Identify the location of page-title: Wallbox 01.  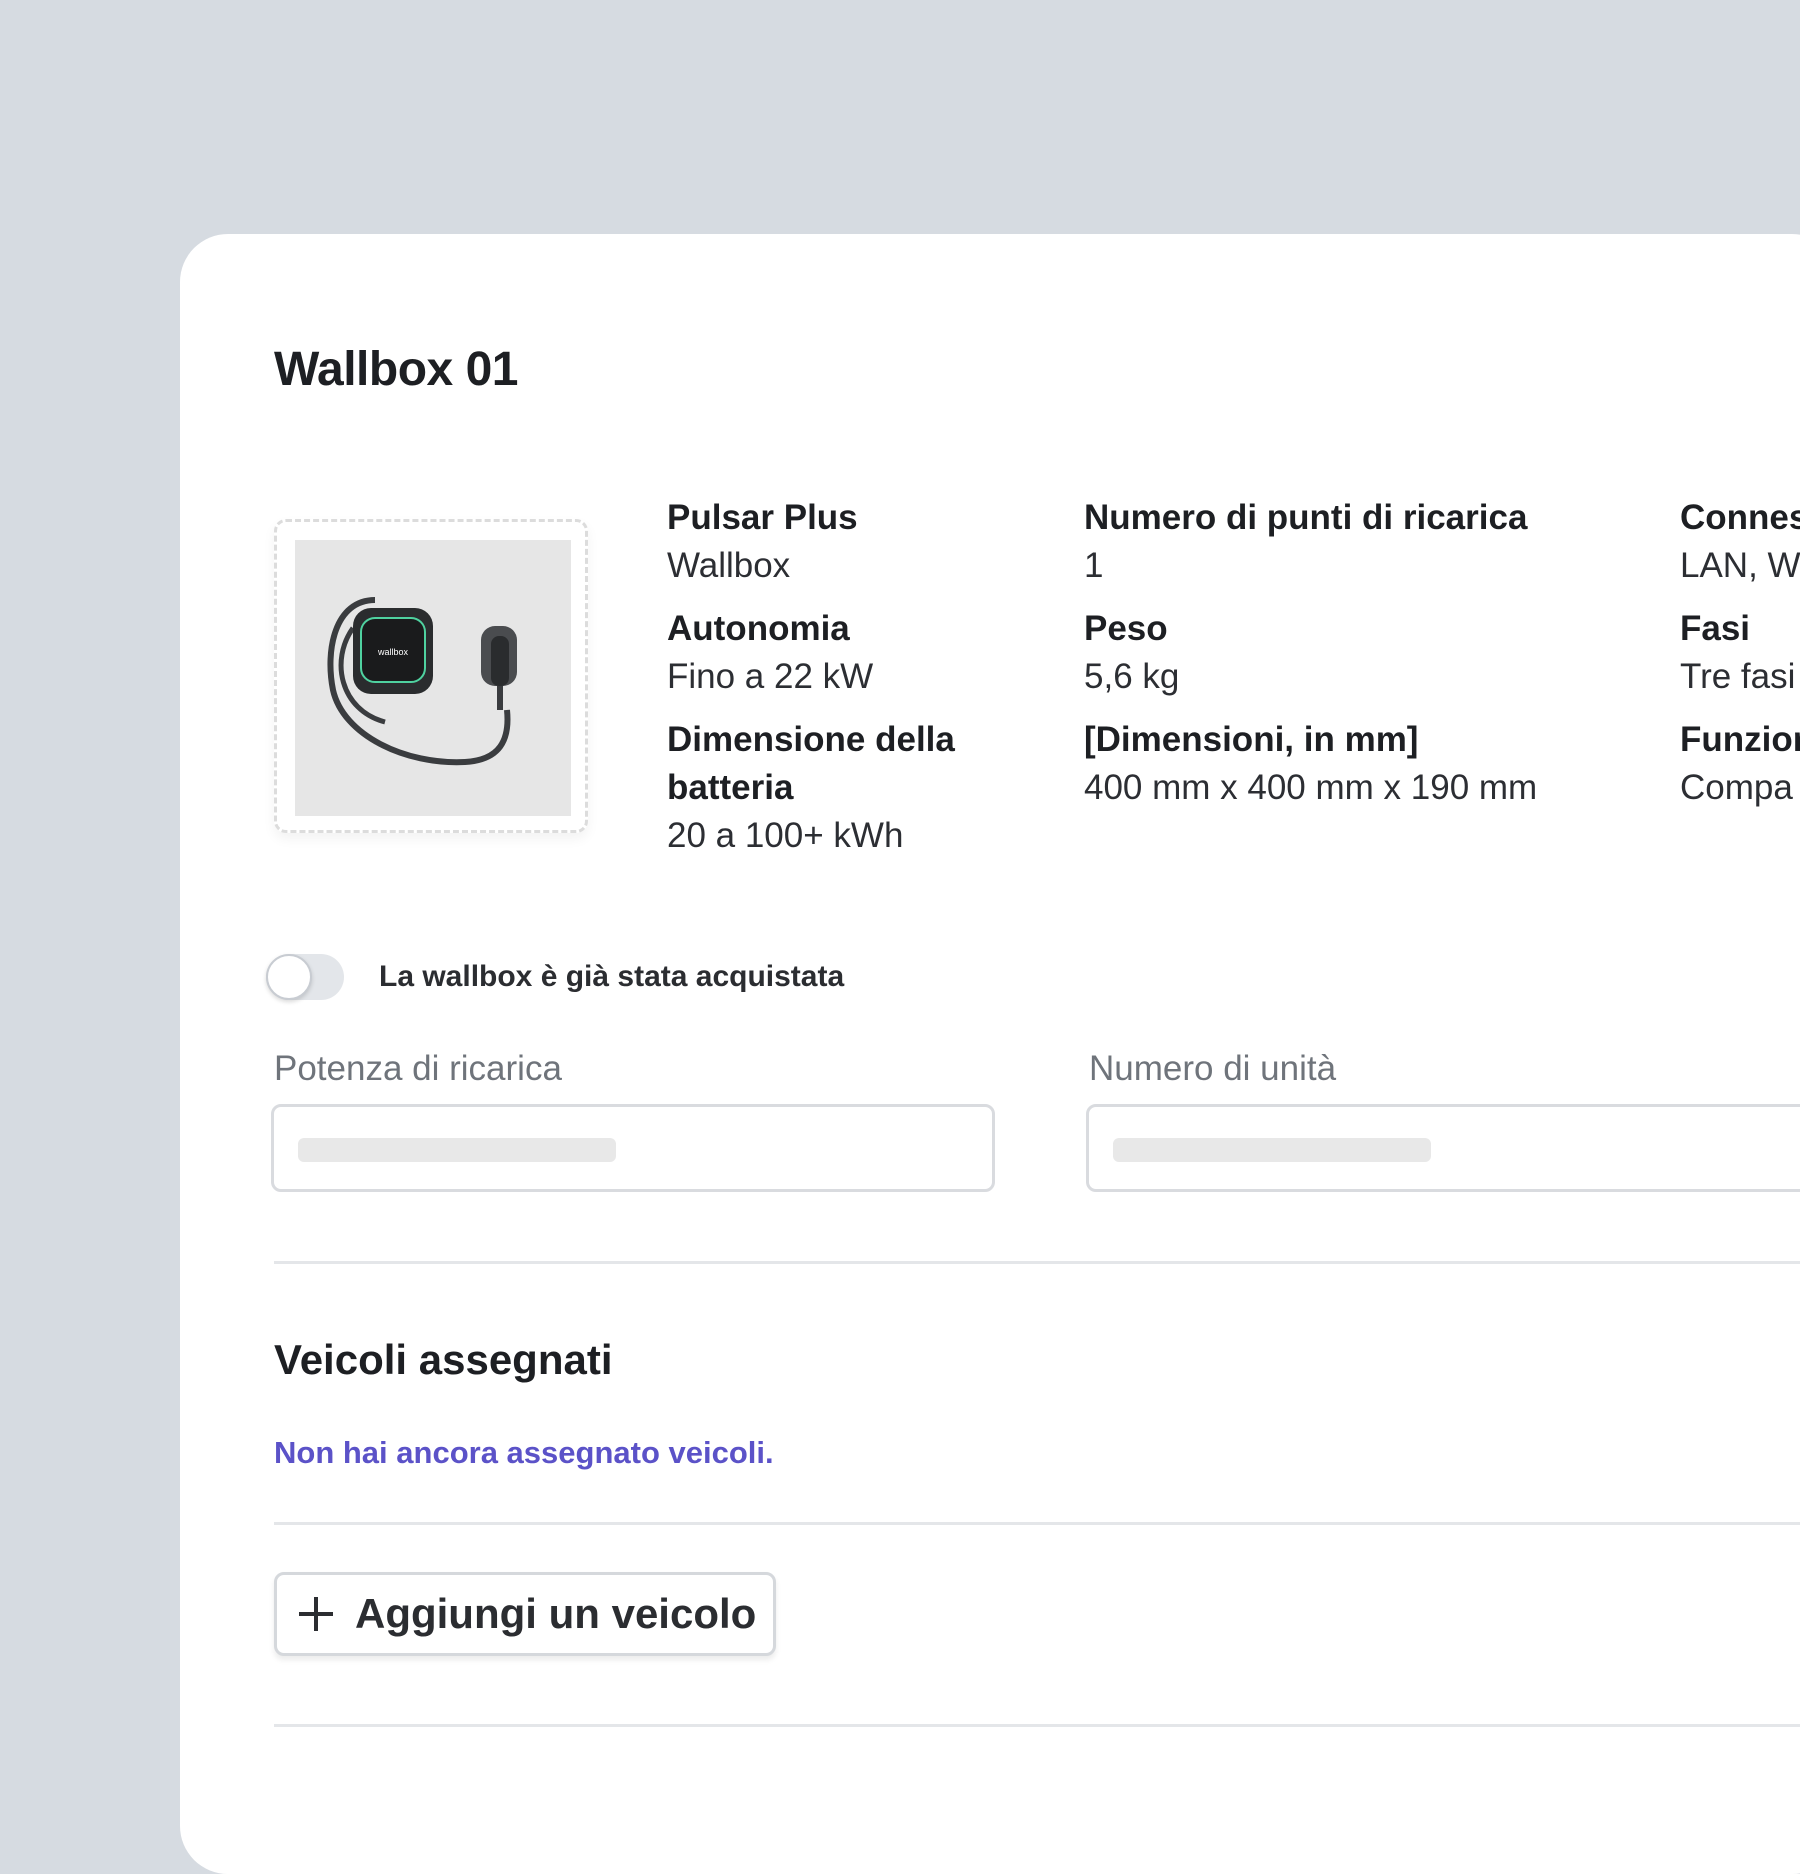
(396, 369).